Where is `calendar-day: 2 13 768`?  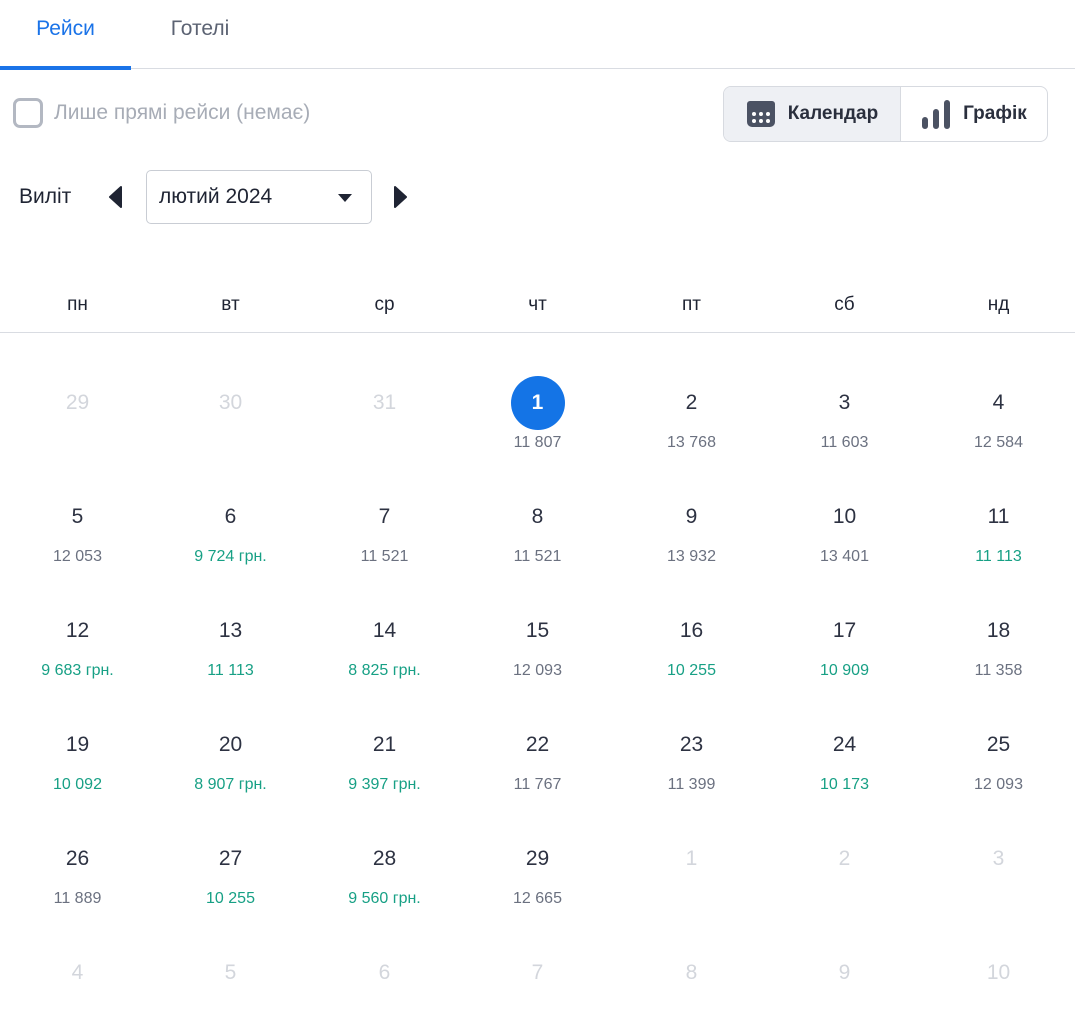
calendar-day: 2 13 768 is located at coordinates (691, 392).